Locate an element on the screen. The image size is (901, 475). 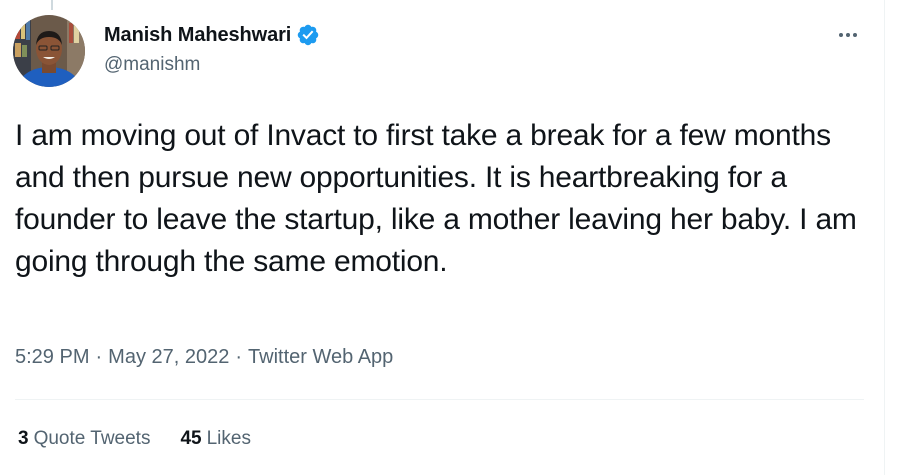
avatar is located at coordinates (49, 51).